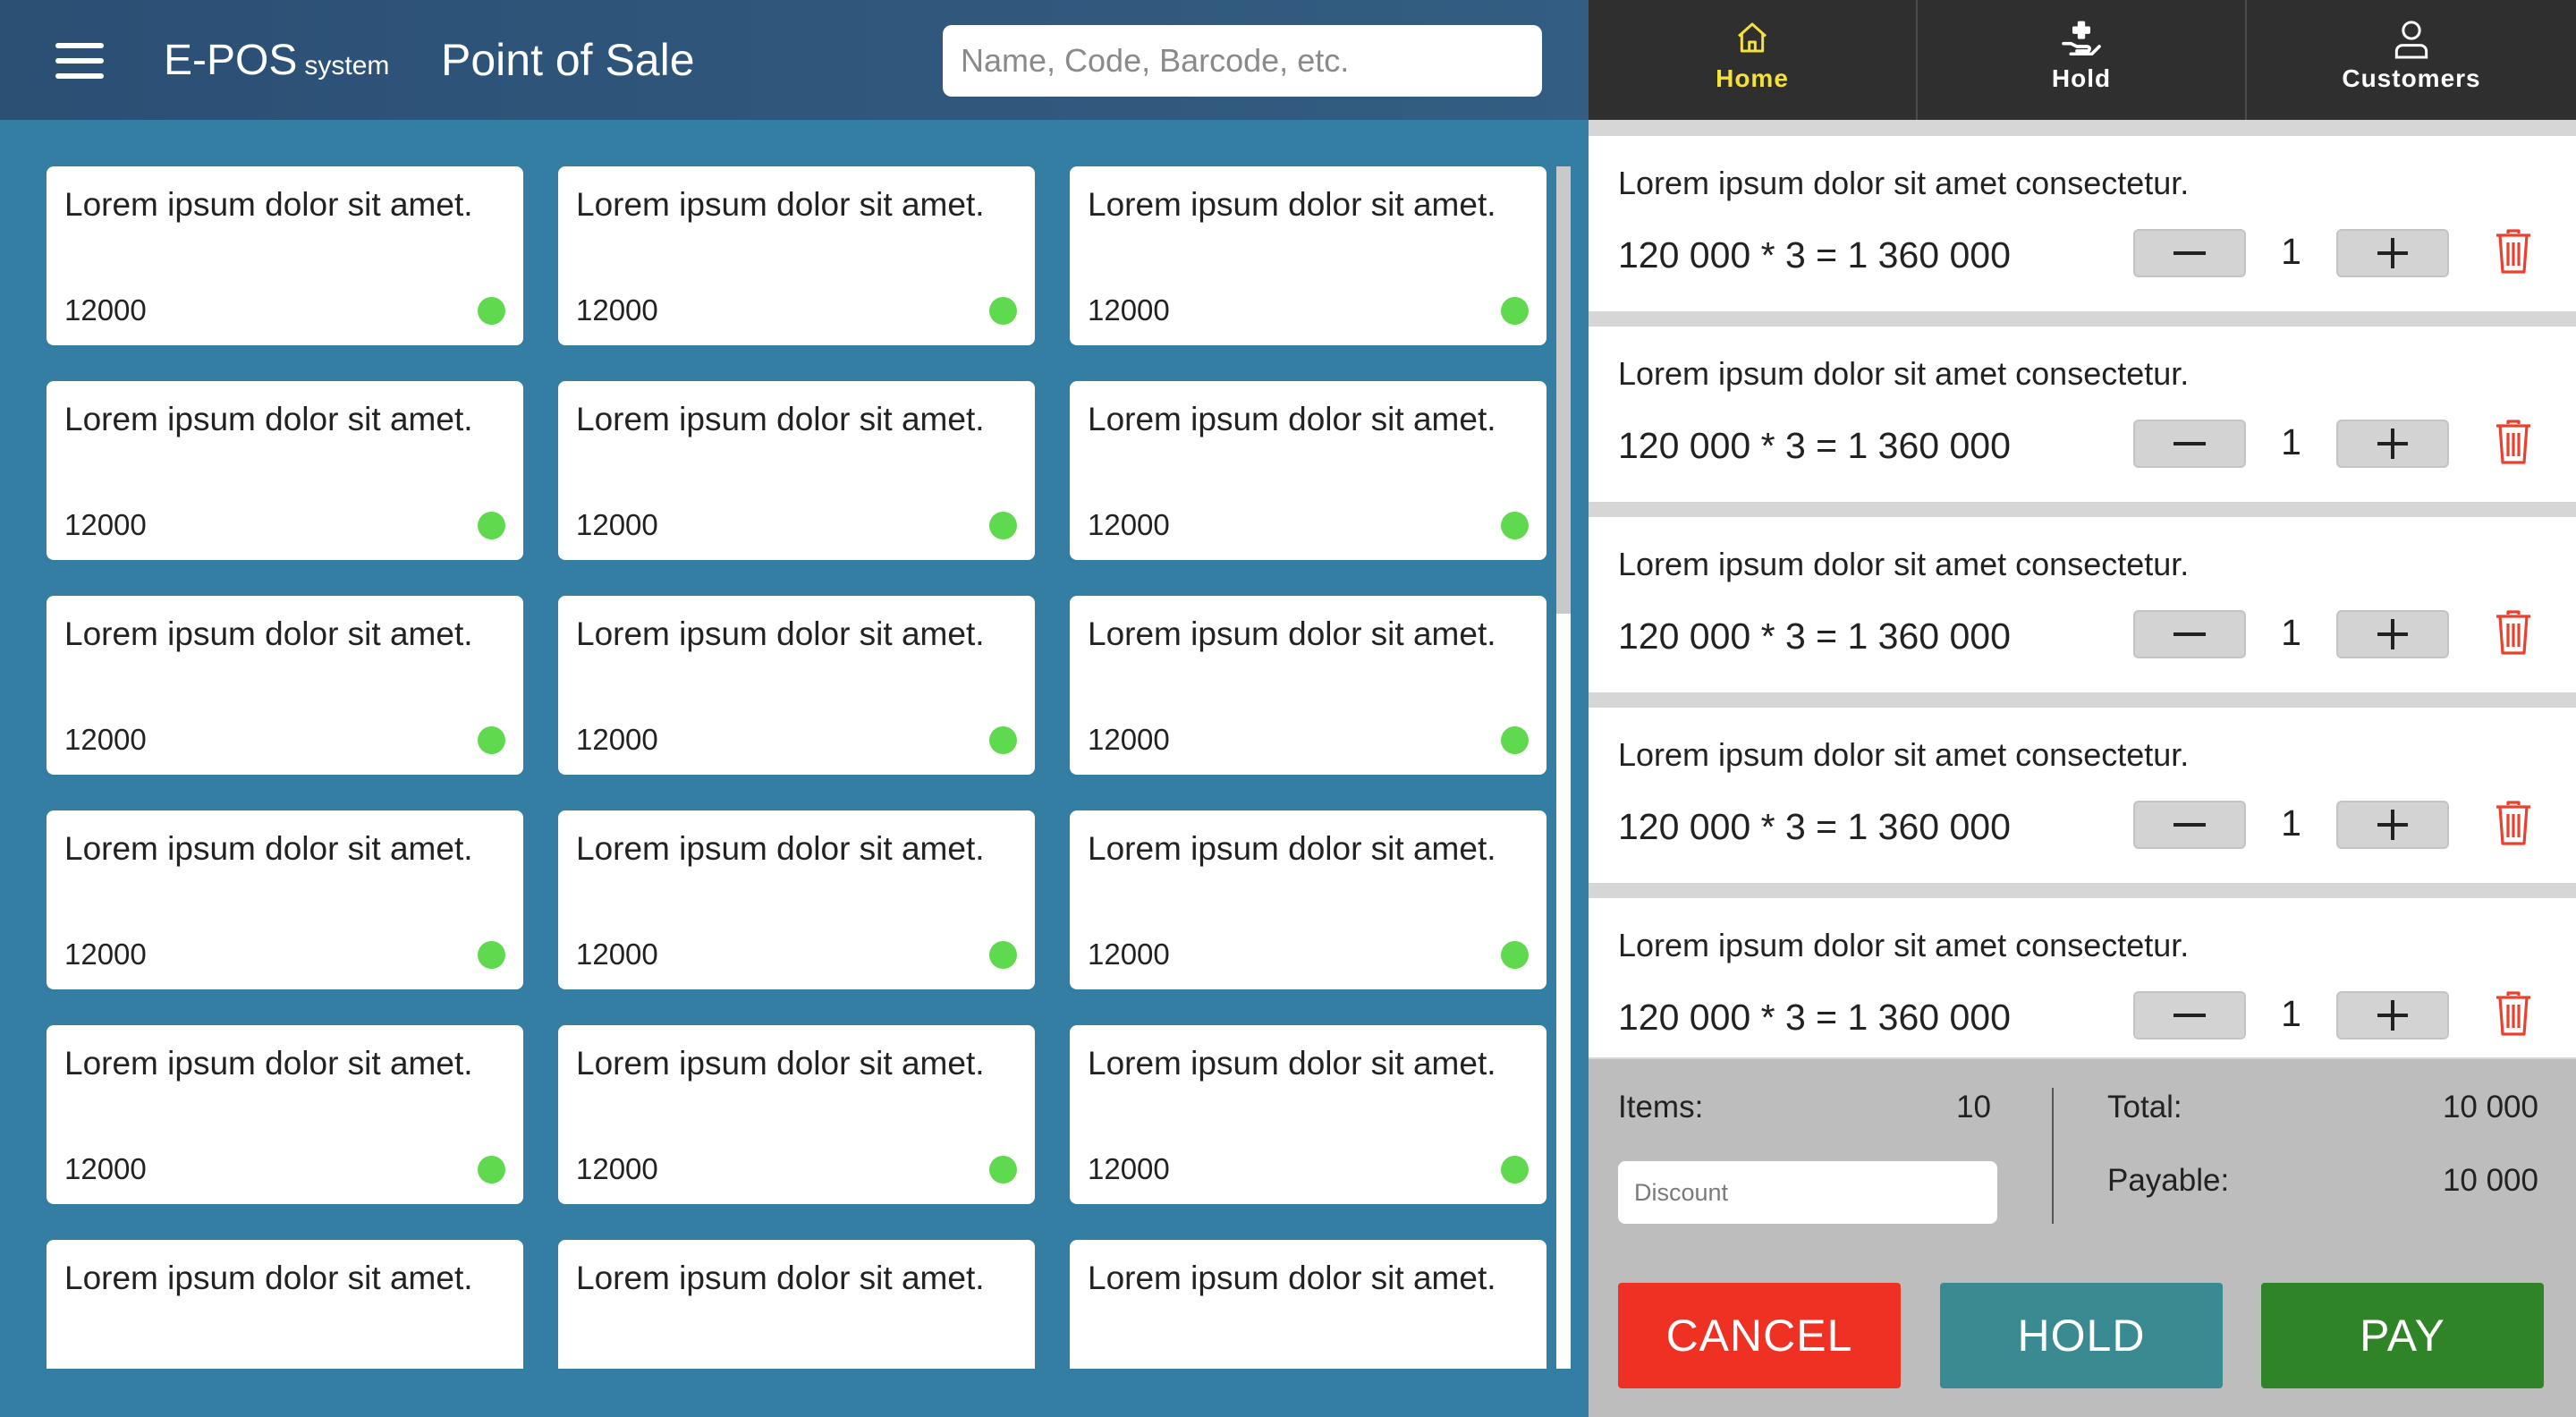  Describe the element at coordinates (1661, 1107) in the screenshot. I see `items-label: Items:` at that location.